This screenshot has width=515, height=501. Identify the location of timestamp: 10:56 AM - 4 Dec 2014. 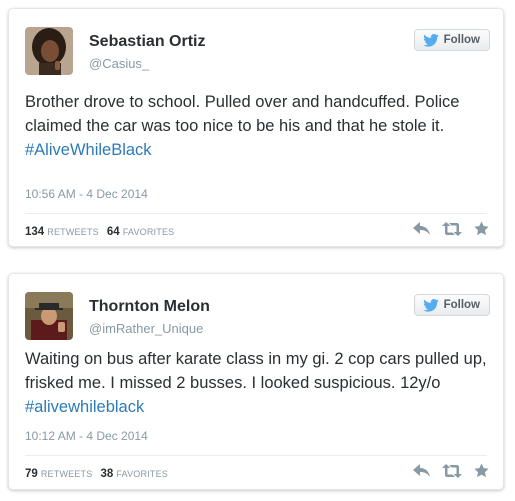
(86, 194).